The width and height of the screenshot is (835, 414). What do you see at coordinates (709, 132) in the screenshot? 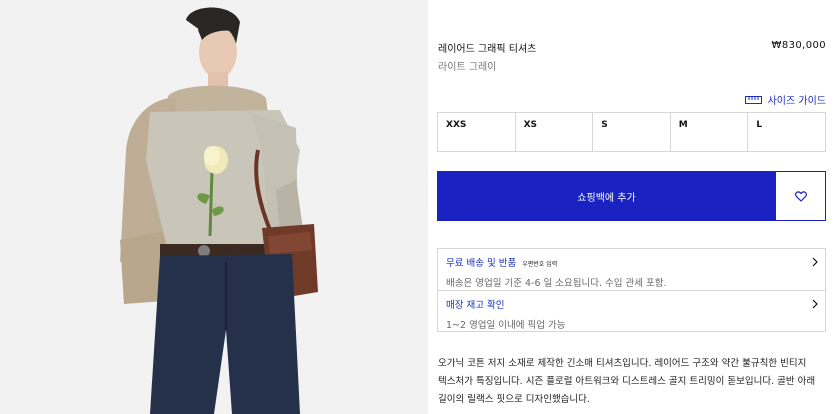
I see `size-option-m: M` at bounding box center [709, 132].